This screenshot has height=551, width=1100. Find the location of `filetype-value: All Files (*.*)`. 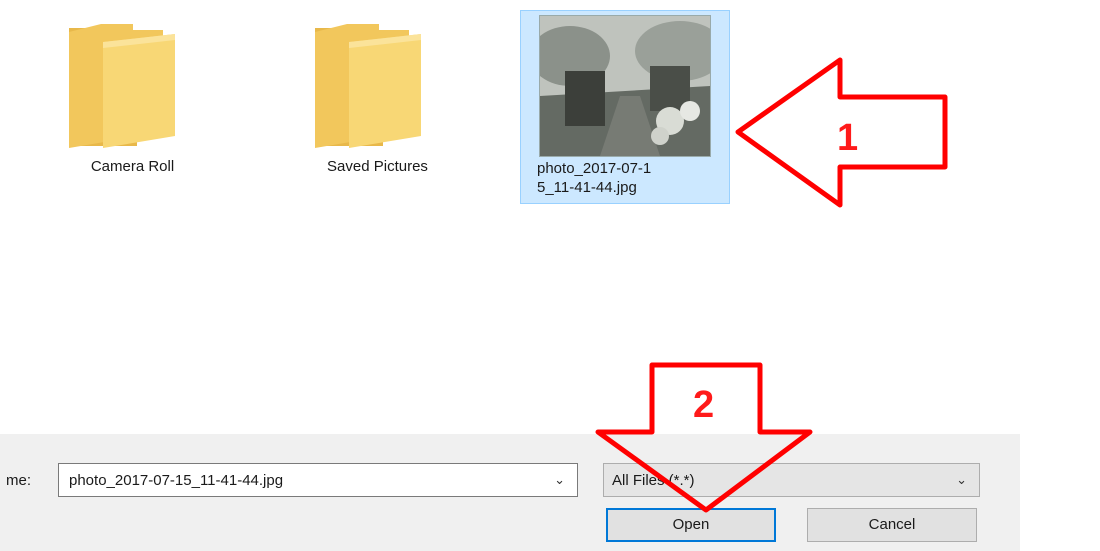

filetype-value: All Files (*.*) is located at coordinates (653, 480).